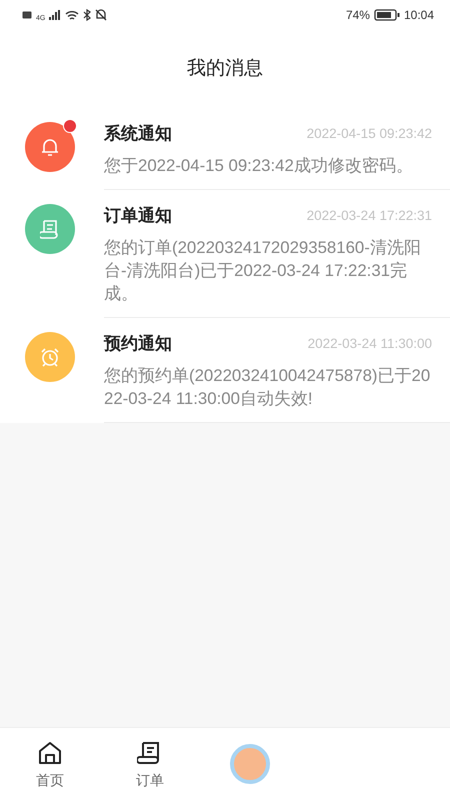  What do you see at coordinates (101, 15) in the screenshot?
I see `muted-bell-icon` at bounding box center [101, 15].